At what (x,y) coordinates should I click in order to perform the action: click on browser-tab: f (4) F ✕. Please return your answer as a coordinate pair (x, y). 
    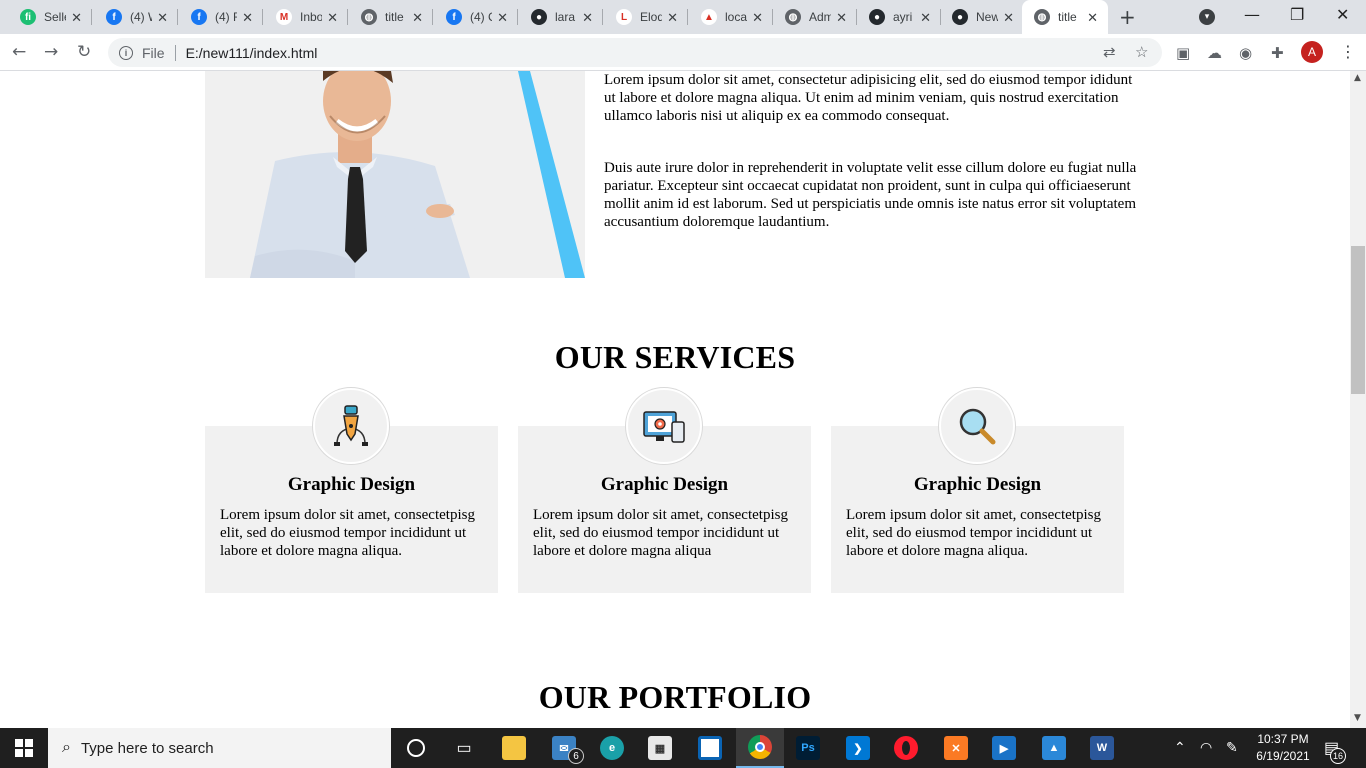
    Looking at the image, I should click on (221, 17).